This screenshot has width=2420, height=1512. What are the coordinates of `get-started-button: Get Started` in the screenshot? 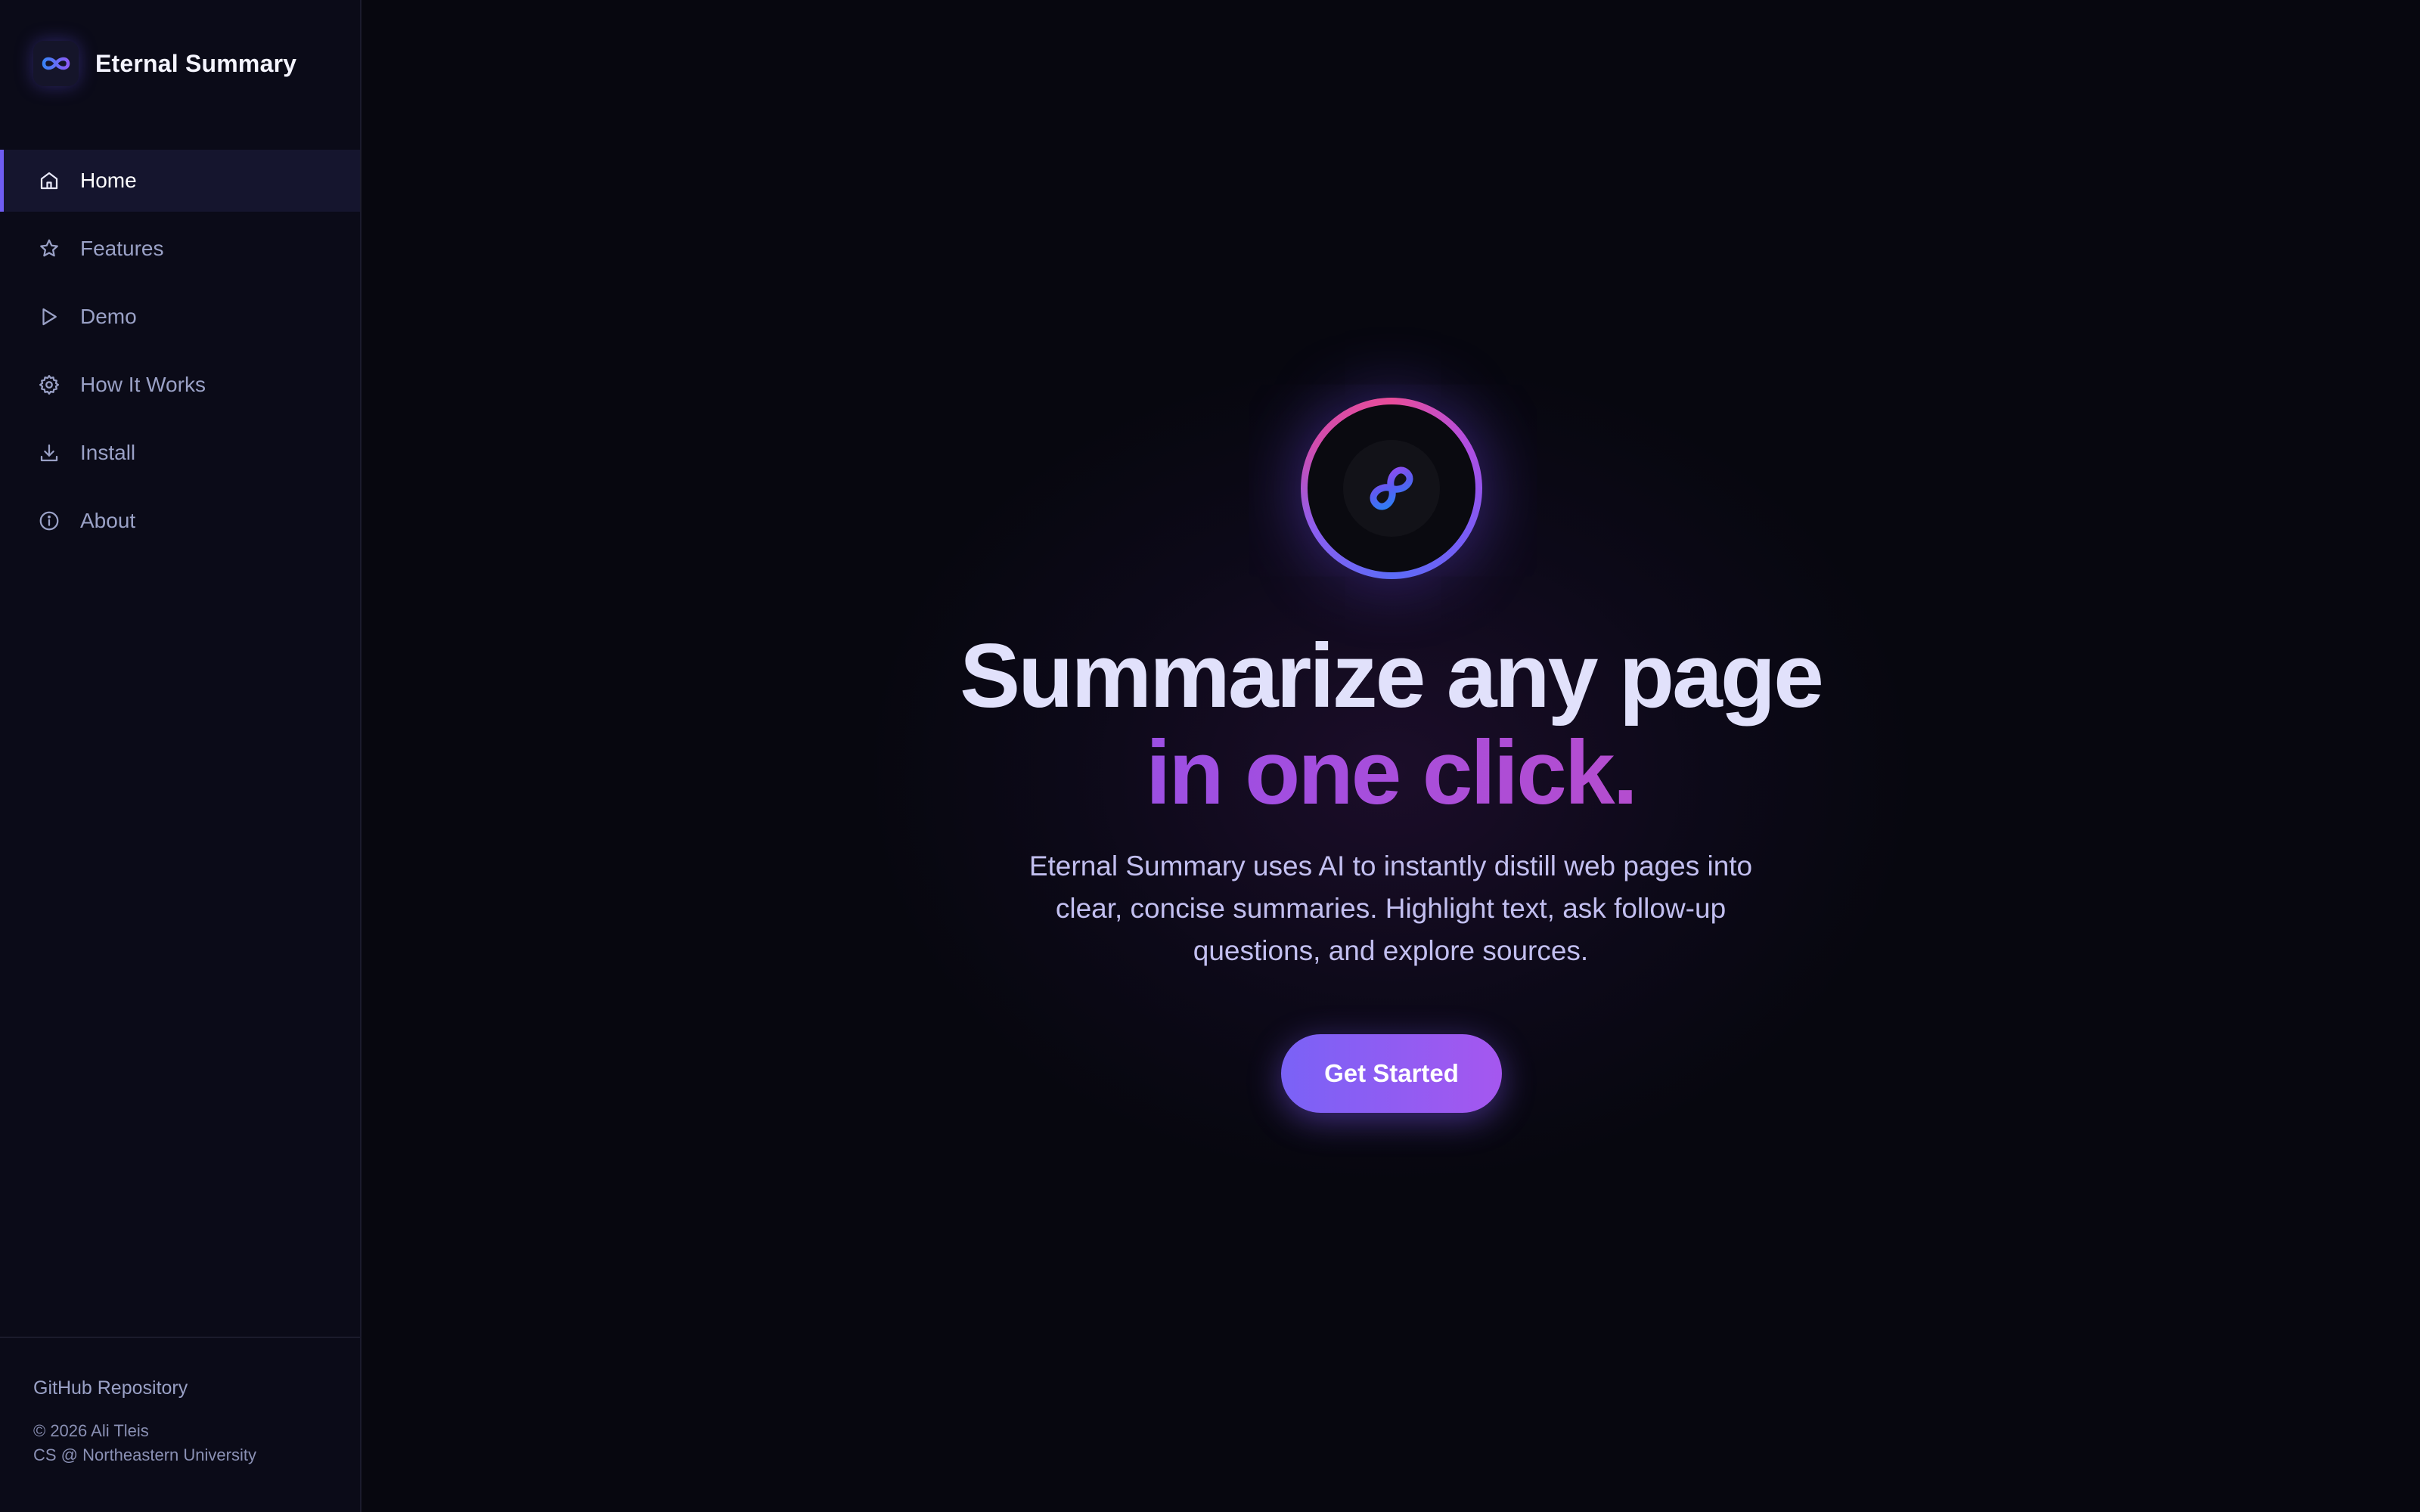 It's located at (1391, 1073).